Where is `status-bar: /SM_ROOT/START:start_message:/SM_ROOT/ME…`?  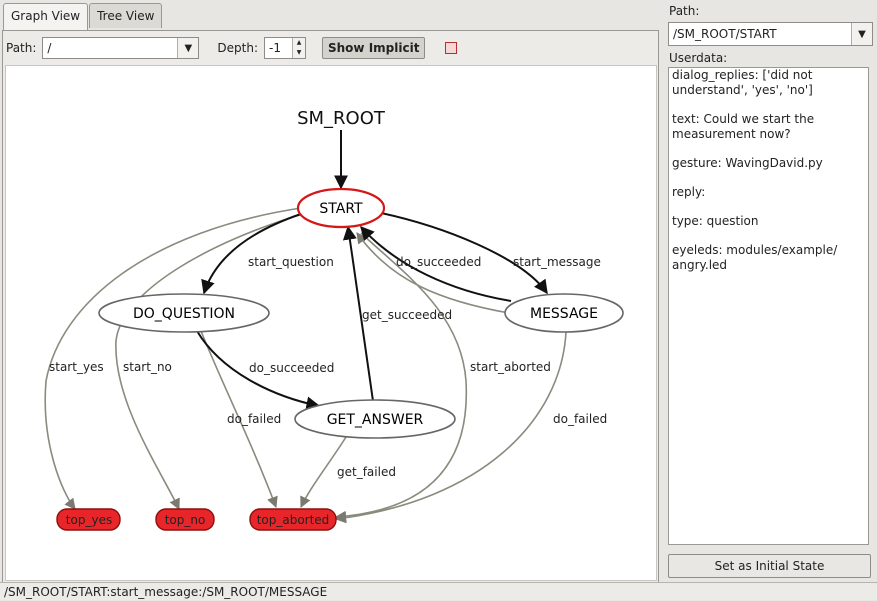
status-bar: /SM_ROOT/START:start_message:/SM_ROOT/ME… is located at coordinates (438, 591).